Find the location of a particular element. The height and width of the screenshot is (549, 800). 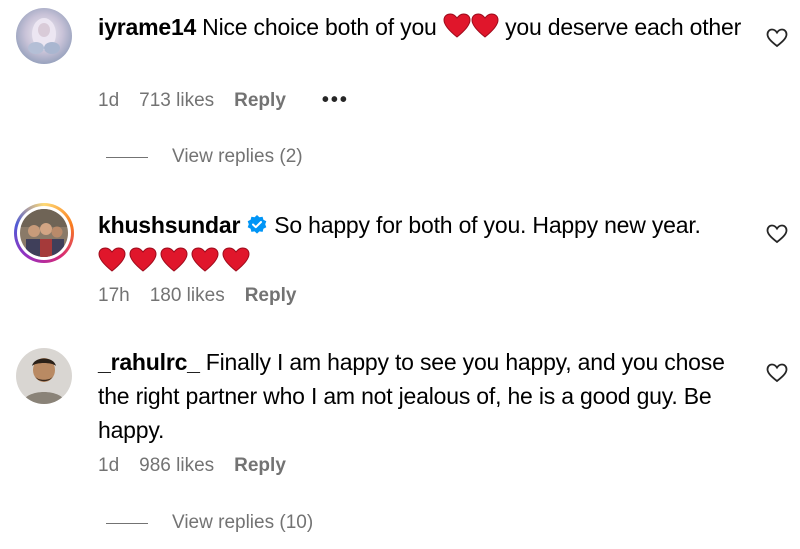

comment-meta: 17h 180 likes Reply is located at coordinates (207, 296).